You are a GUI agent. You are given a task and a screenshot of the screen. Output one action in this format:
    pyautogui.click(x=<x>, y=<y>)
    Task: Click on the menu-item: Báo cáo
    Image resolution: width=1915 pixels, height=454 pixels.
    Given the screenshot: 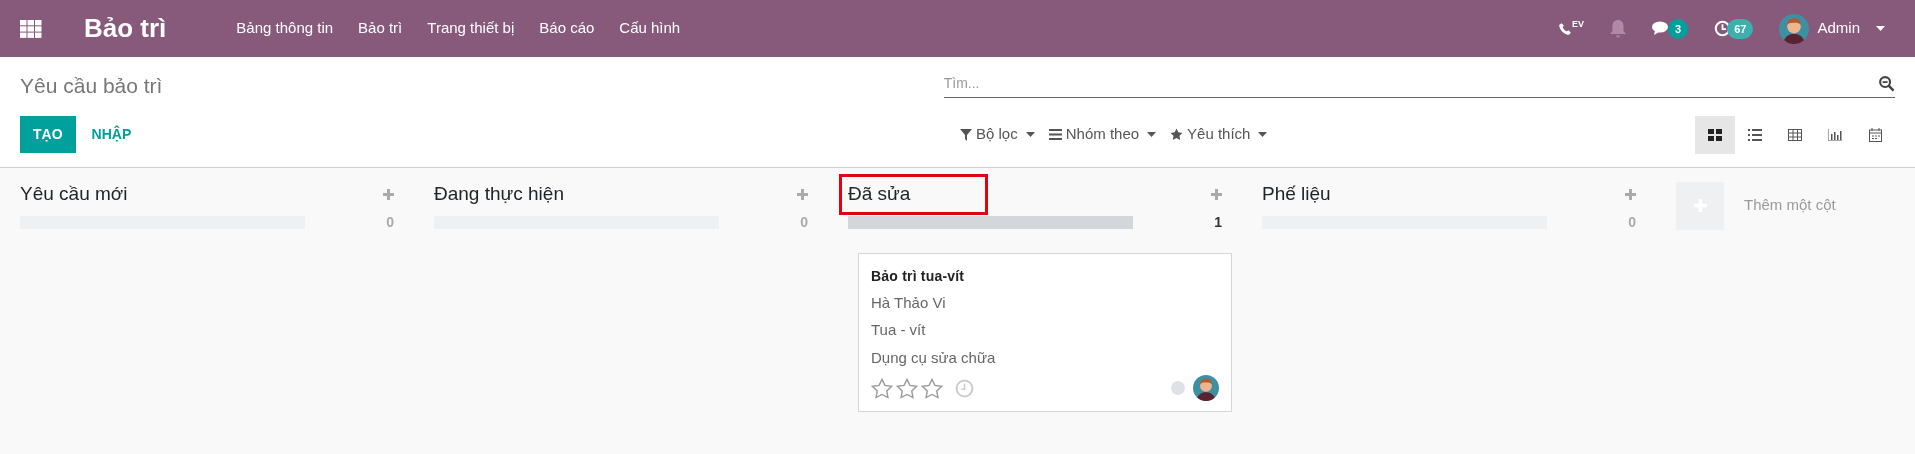 What is the action you would take?
    pyautogui.click(x=567, y=28)
    